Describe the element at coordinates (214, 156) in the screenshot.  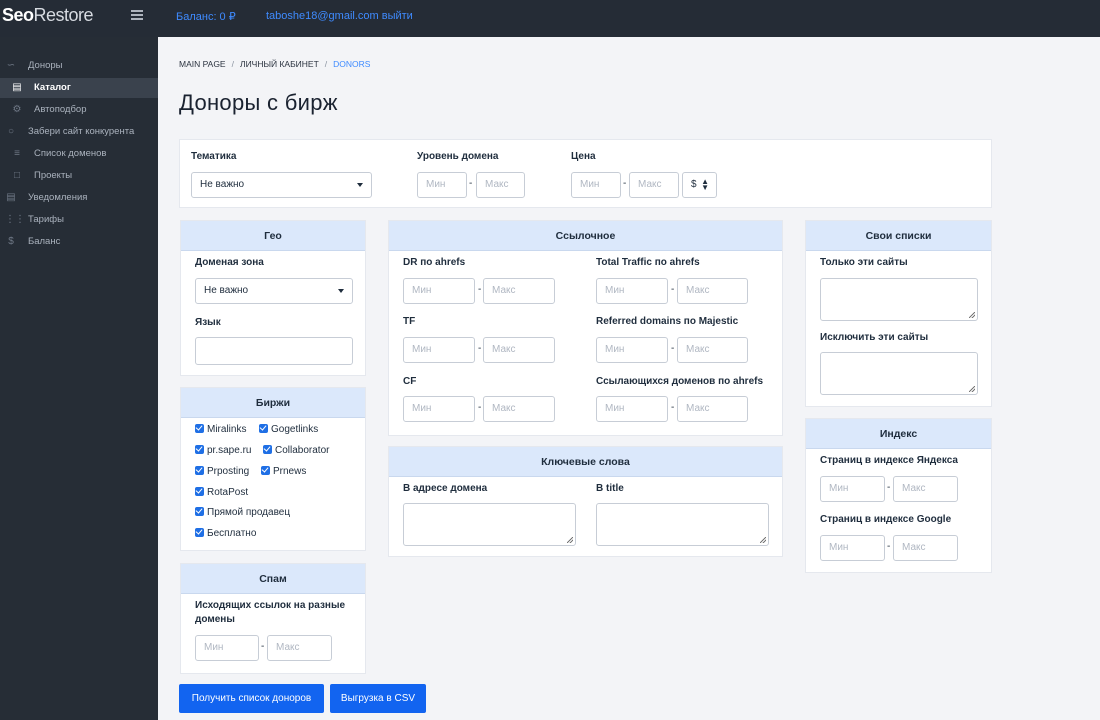
I see `topic-label: Тематика` at that location.